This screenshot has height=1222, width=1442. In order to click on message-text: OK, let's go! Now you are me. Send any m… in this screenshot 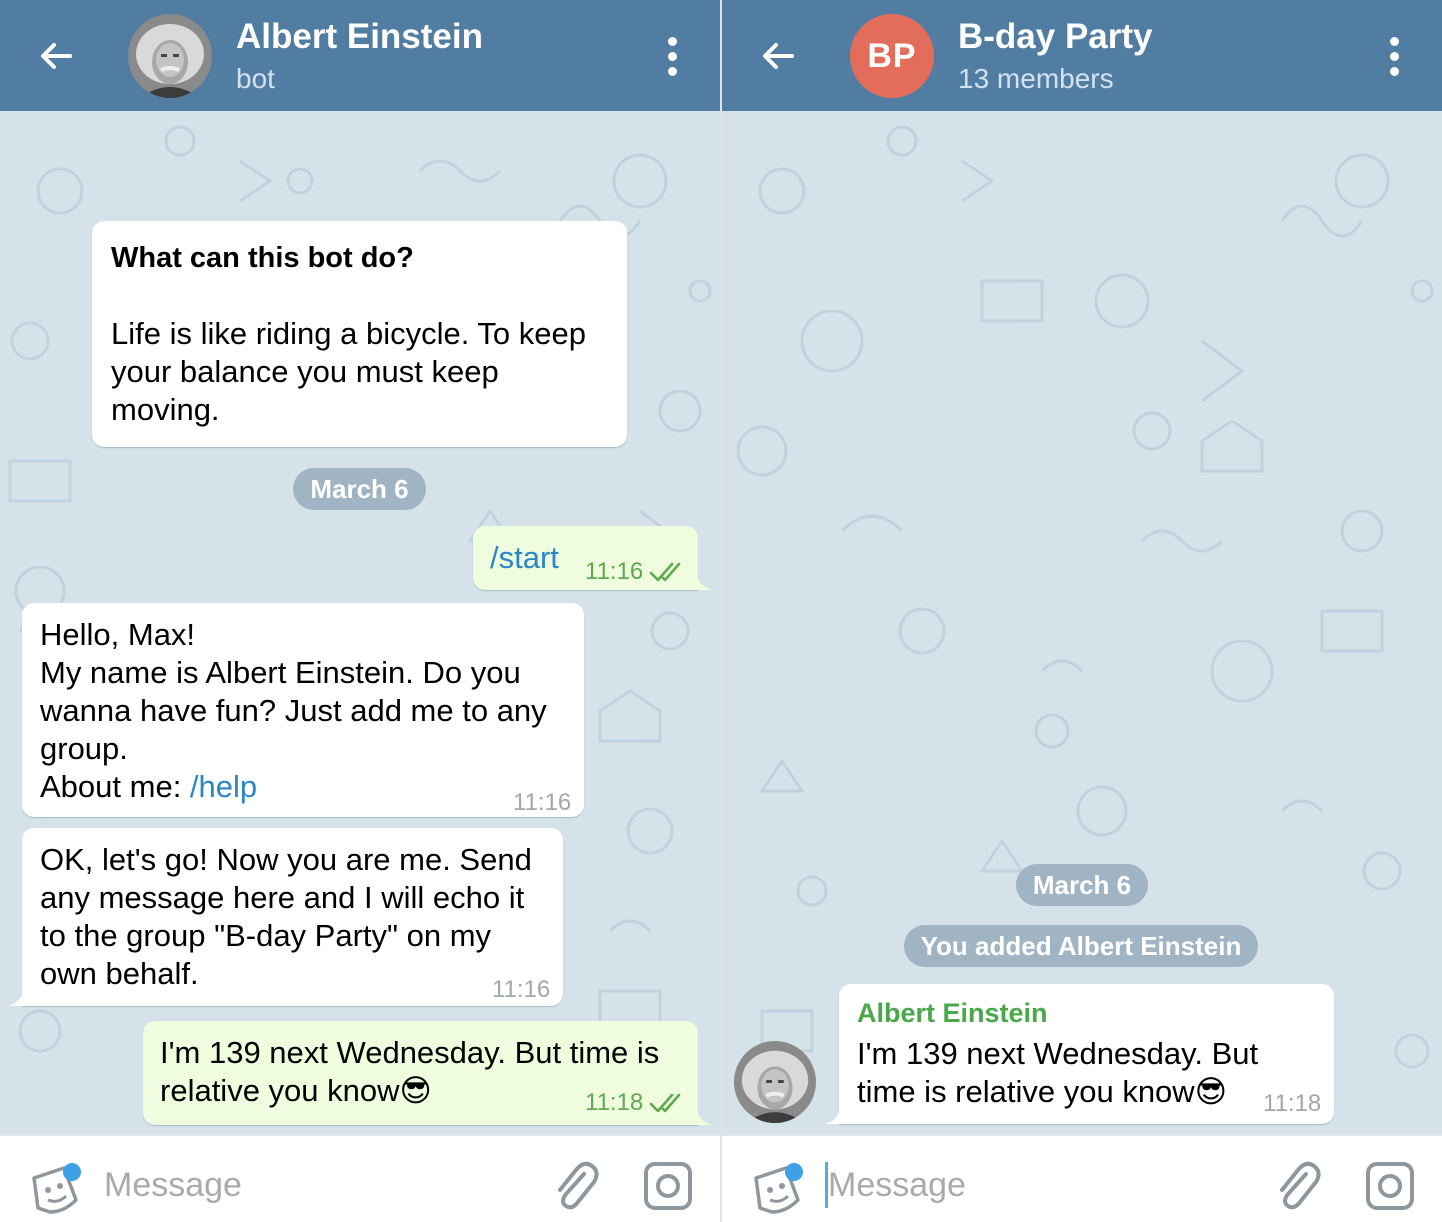, I will do `click(286, 916)`.